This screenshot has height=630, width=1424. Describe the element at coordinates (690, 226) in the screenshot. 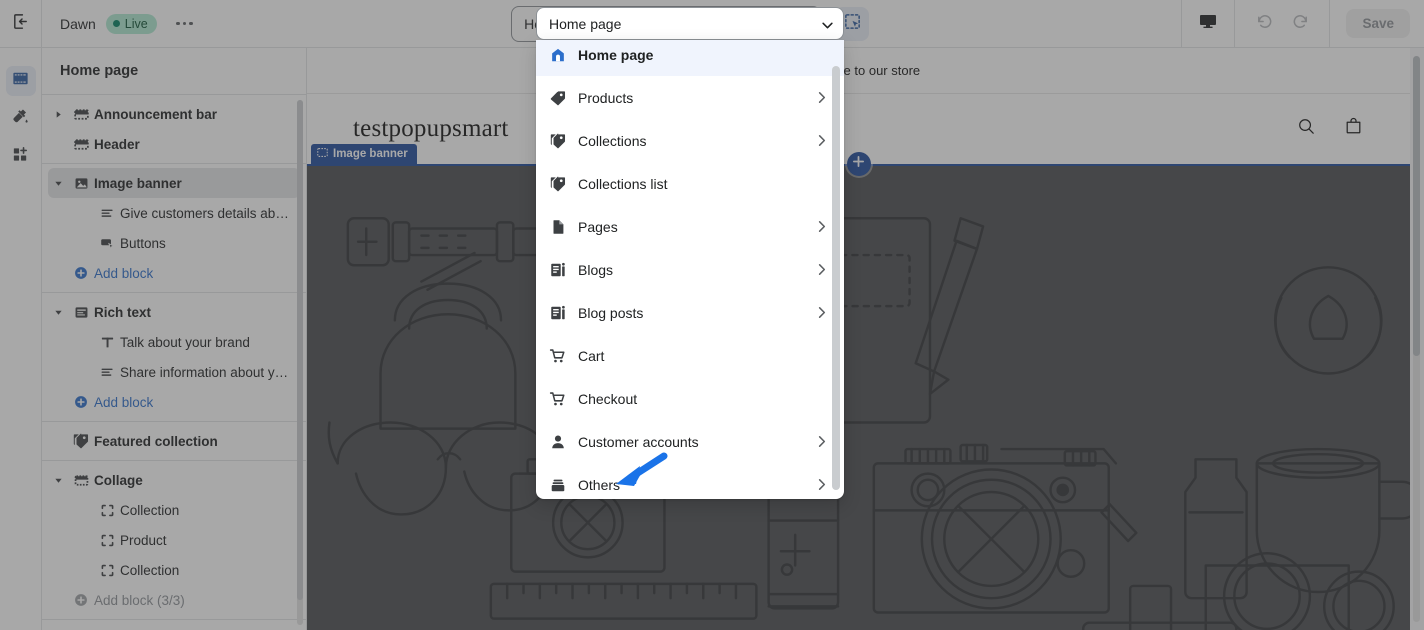

I see `dropdown-item-pages: Pages` at that location.